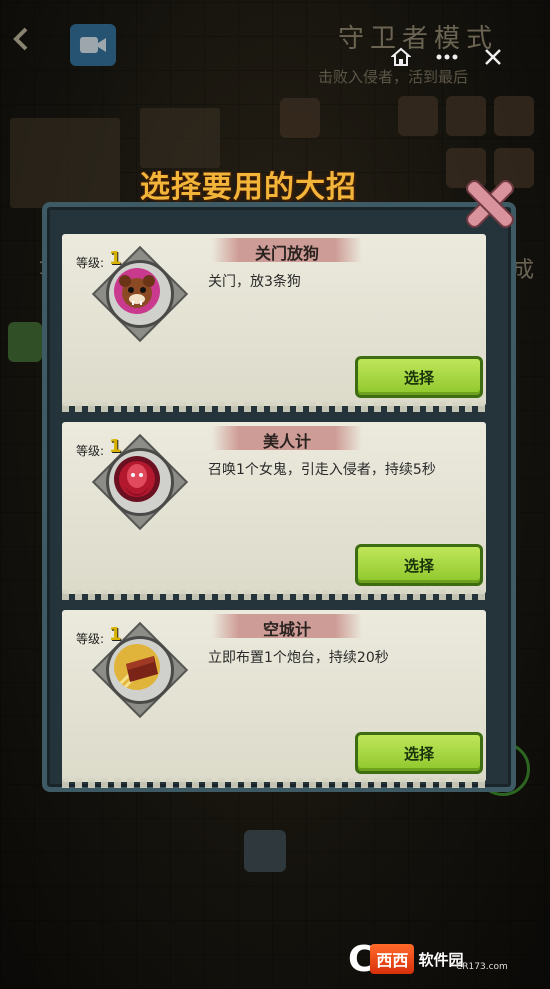 The height and width of the screenshot is (989, 550). I want to click on turret-icon, so click(137, 667).